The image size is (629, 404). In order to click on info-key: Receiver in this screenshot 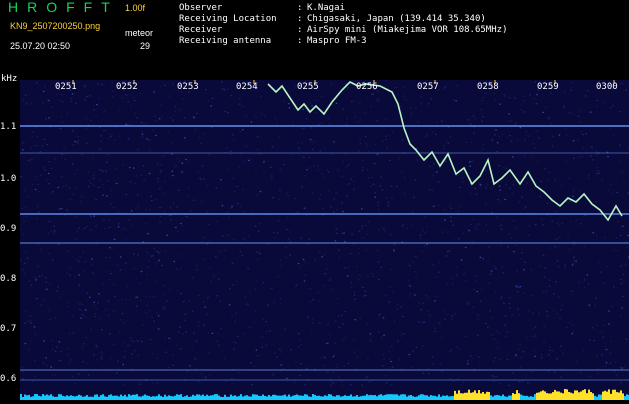, I will do `click(238, 30)`.